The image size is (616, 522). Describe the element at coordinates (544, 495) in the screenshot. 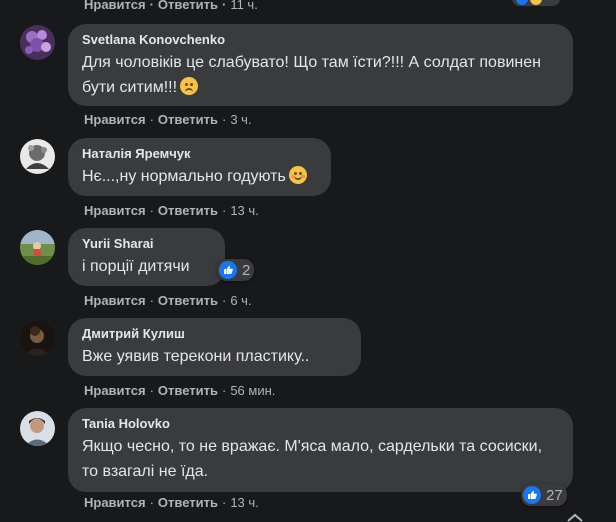

I see `reactions-pill: 27` at that location.